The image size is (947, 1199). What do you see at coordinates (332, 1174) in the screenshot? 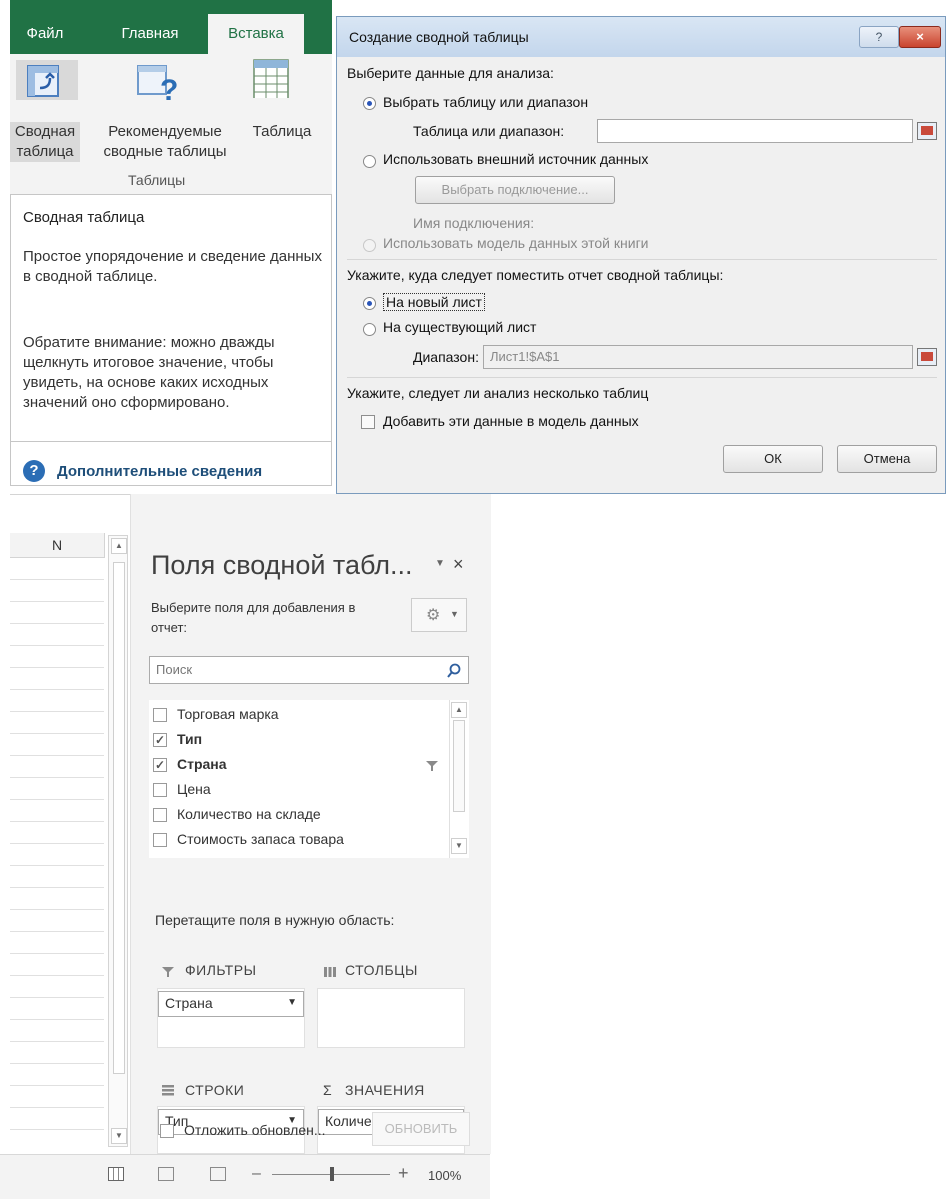
I see `zoom-slider-thumb` at bounding box center [332, 1174].